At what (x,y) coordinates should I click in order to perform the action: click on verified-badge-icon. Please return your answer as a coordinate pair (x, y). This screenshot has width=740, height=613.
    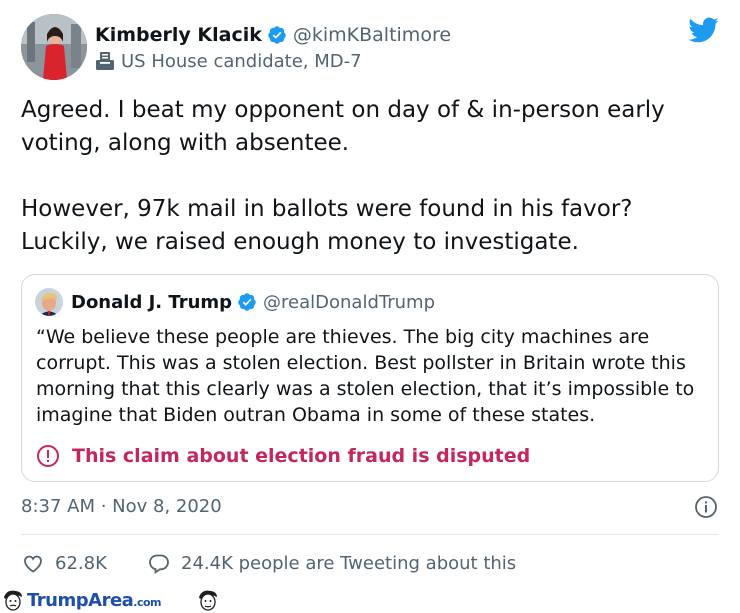
    Looking at the image, I should click on (277, 35).